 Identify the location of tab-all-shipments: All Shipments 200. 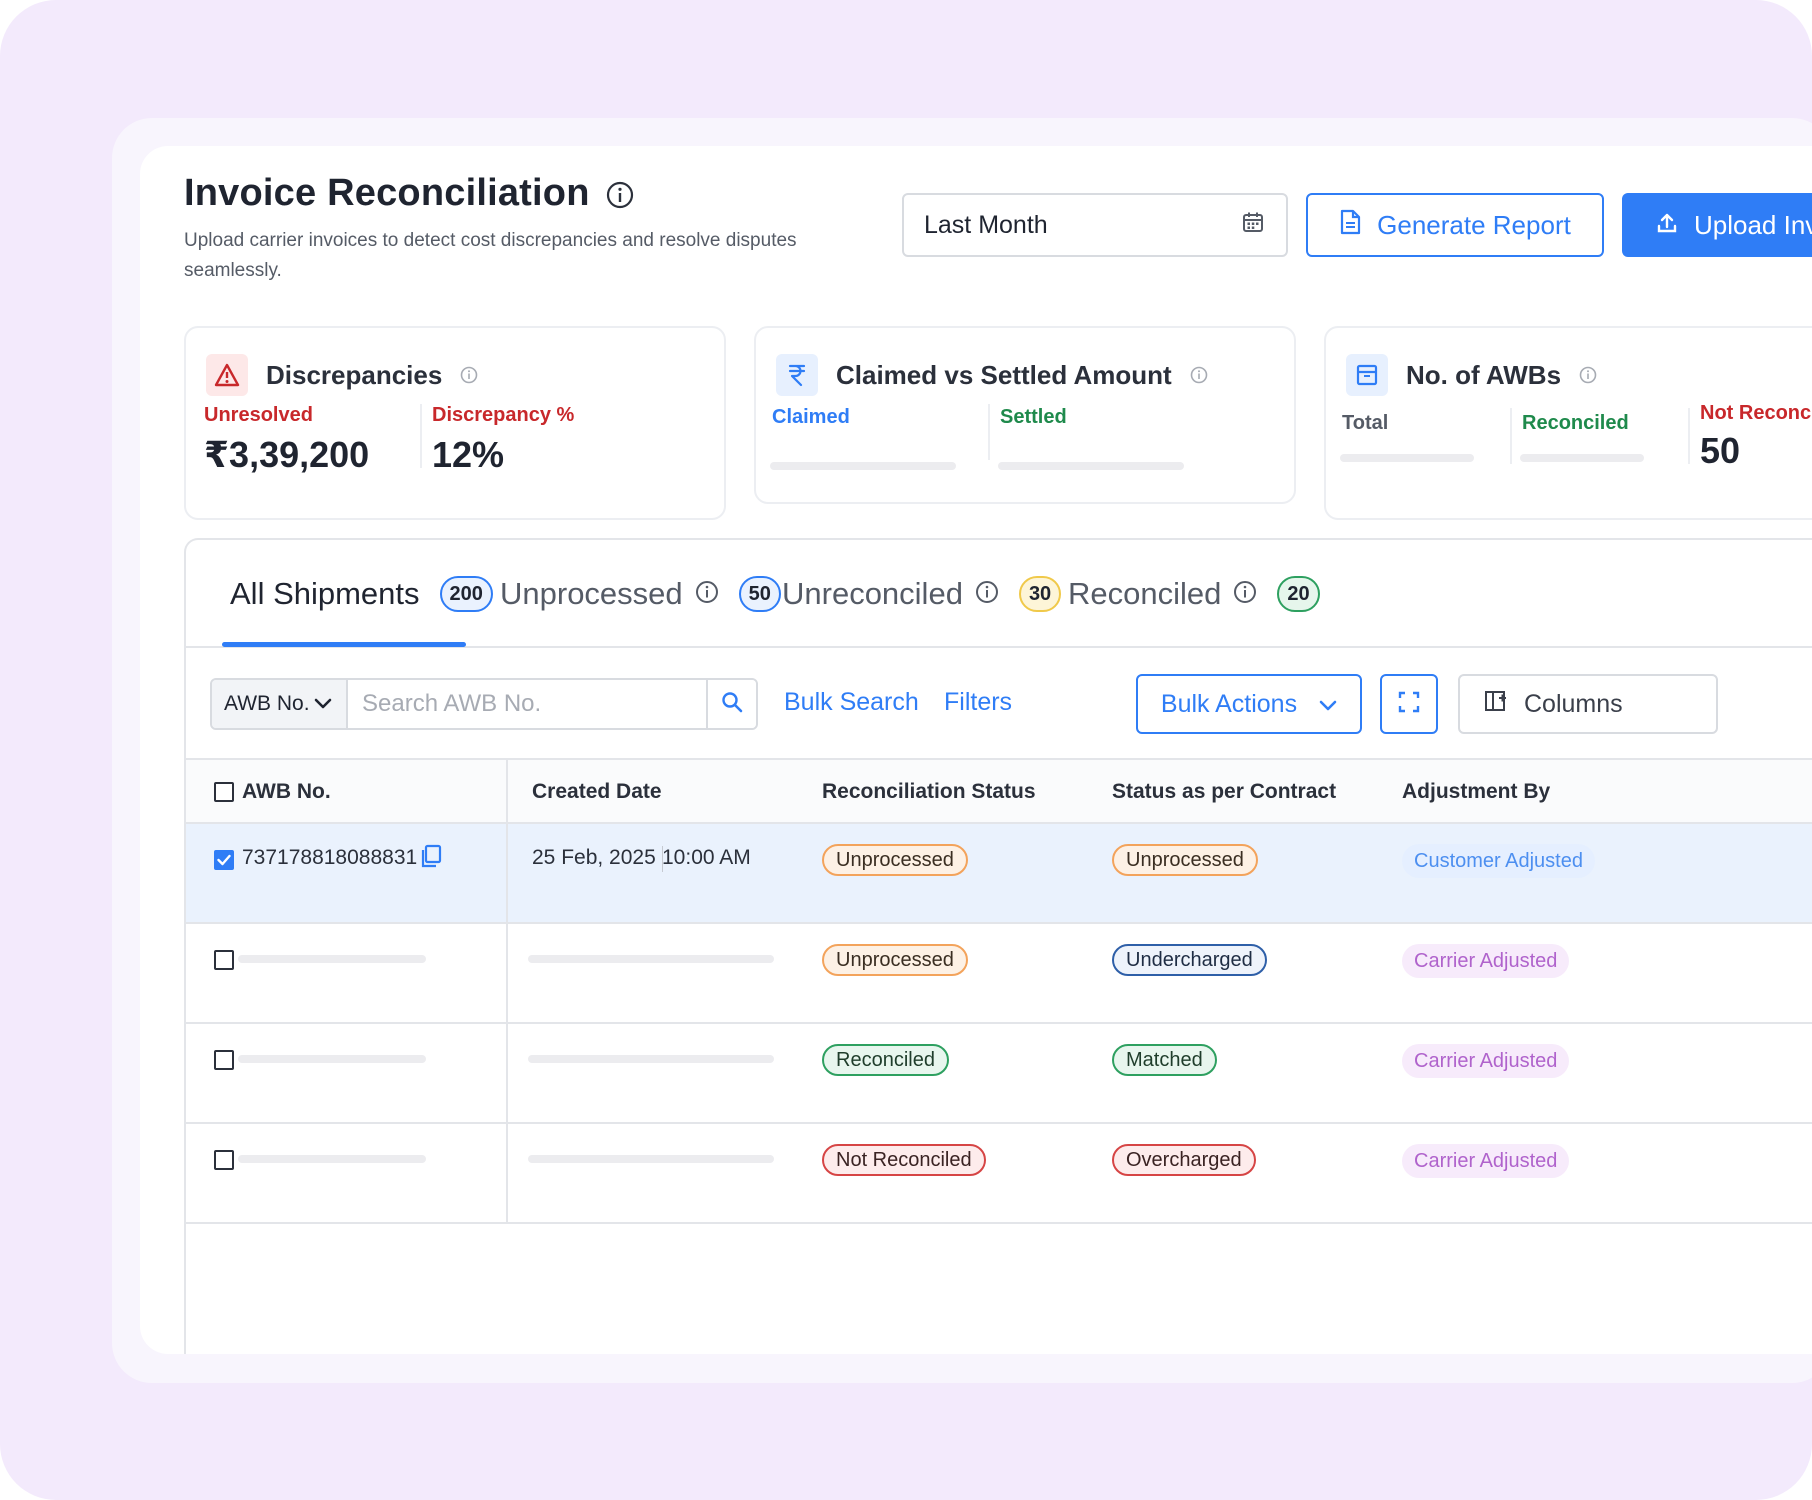
(361, 594).